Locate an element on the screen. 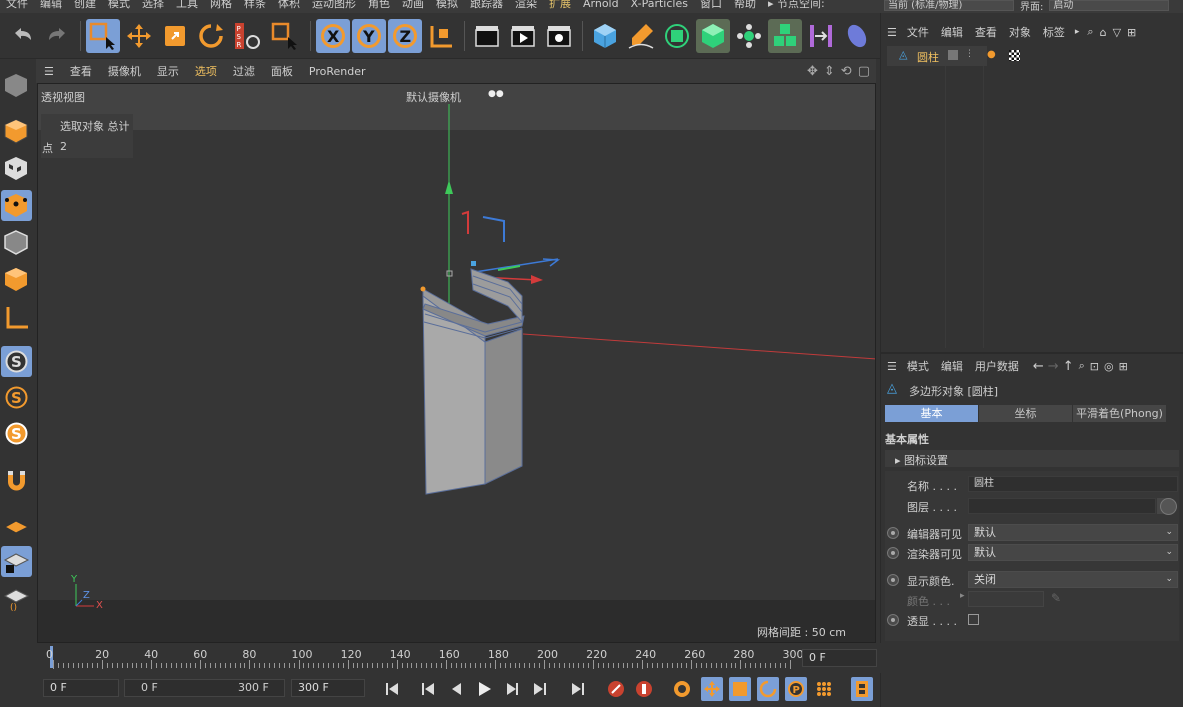 Image resolution: width=1183 pixels, height=707 pixels. display-color-select: 关闭 ⌄ is located at coordinates (1073, 579).